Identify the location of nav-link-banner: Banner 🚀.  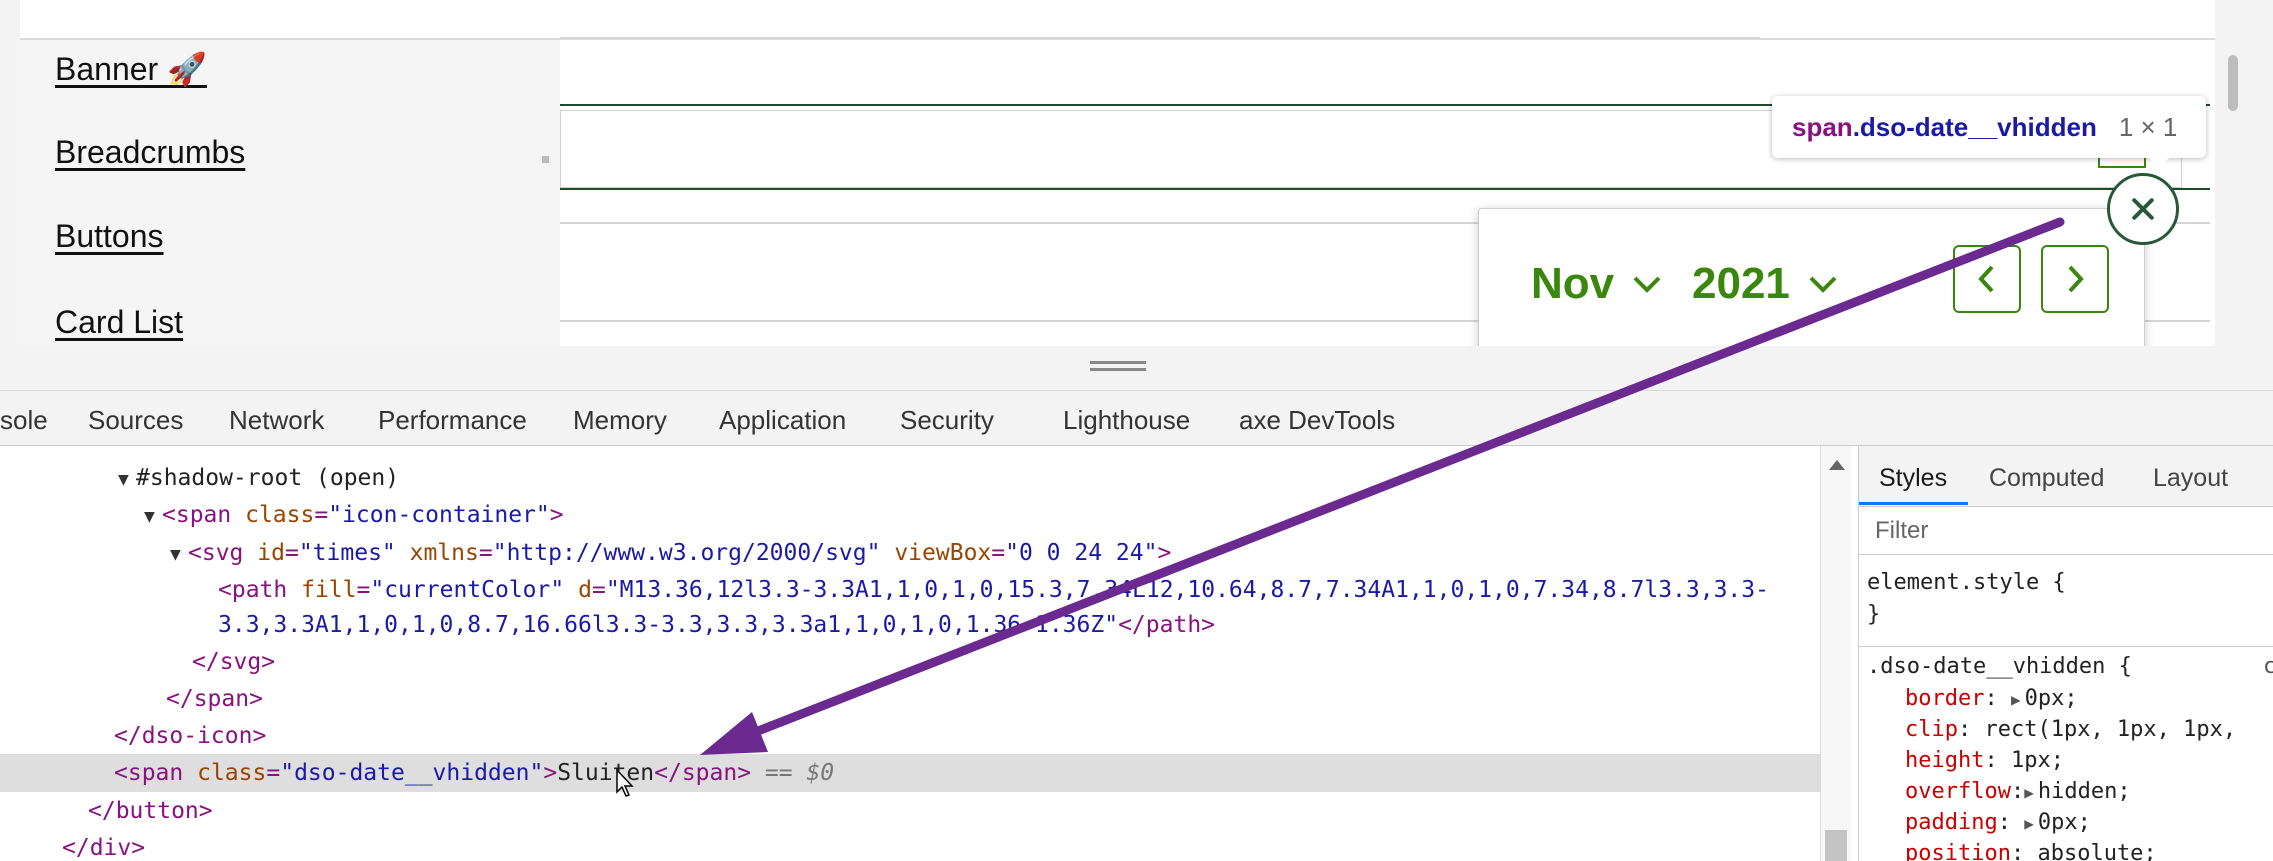
(131, 69).